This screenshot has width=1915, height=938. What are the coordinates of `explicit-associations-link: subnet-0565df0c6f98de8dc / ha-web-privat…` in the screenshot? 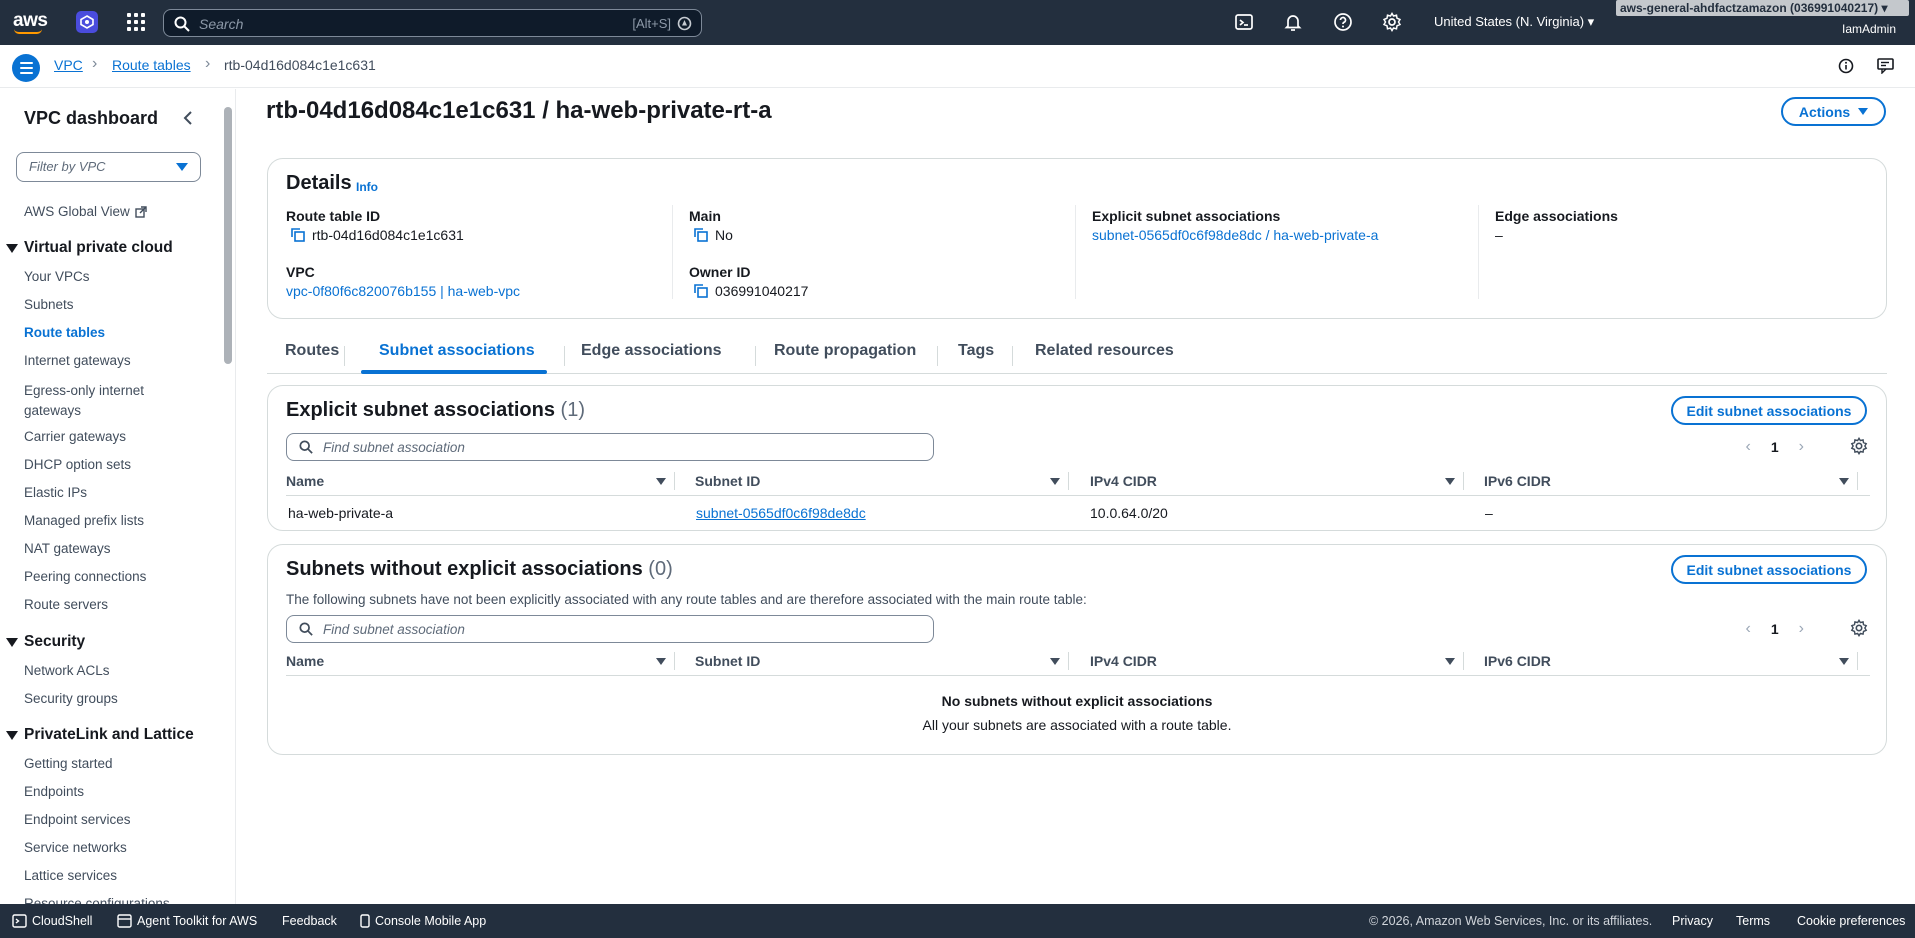 It's located at (1235, 235).